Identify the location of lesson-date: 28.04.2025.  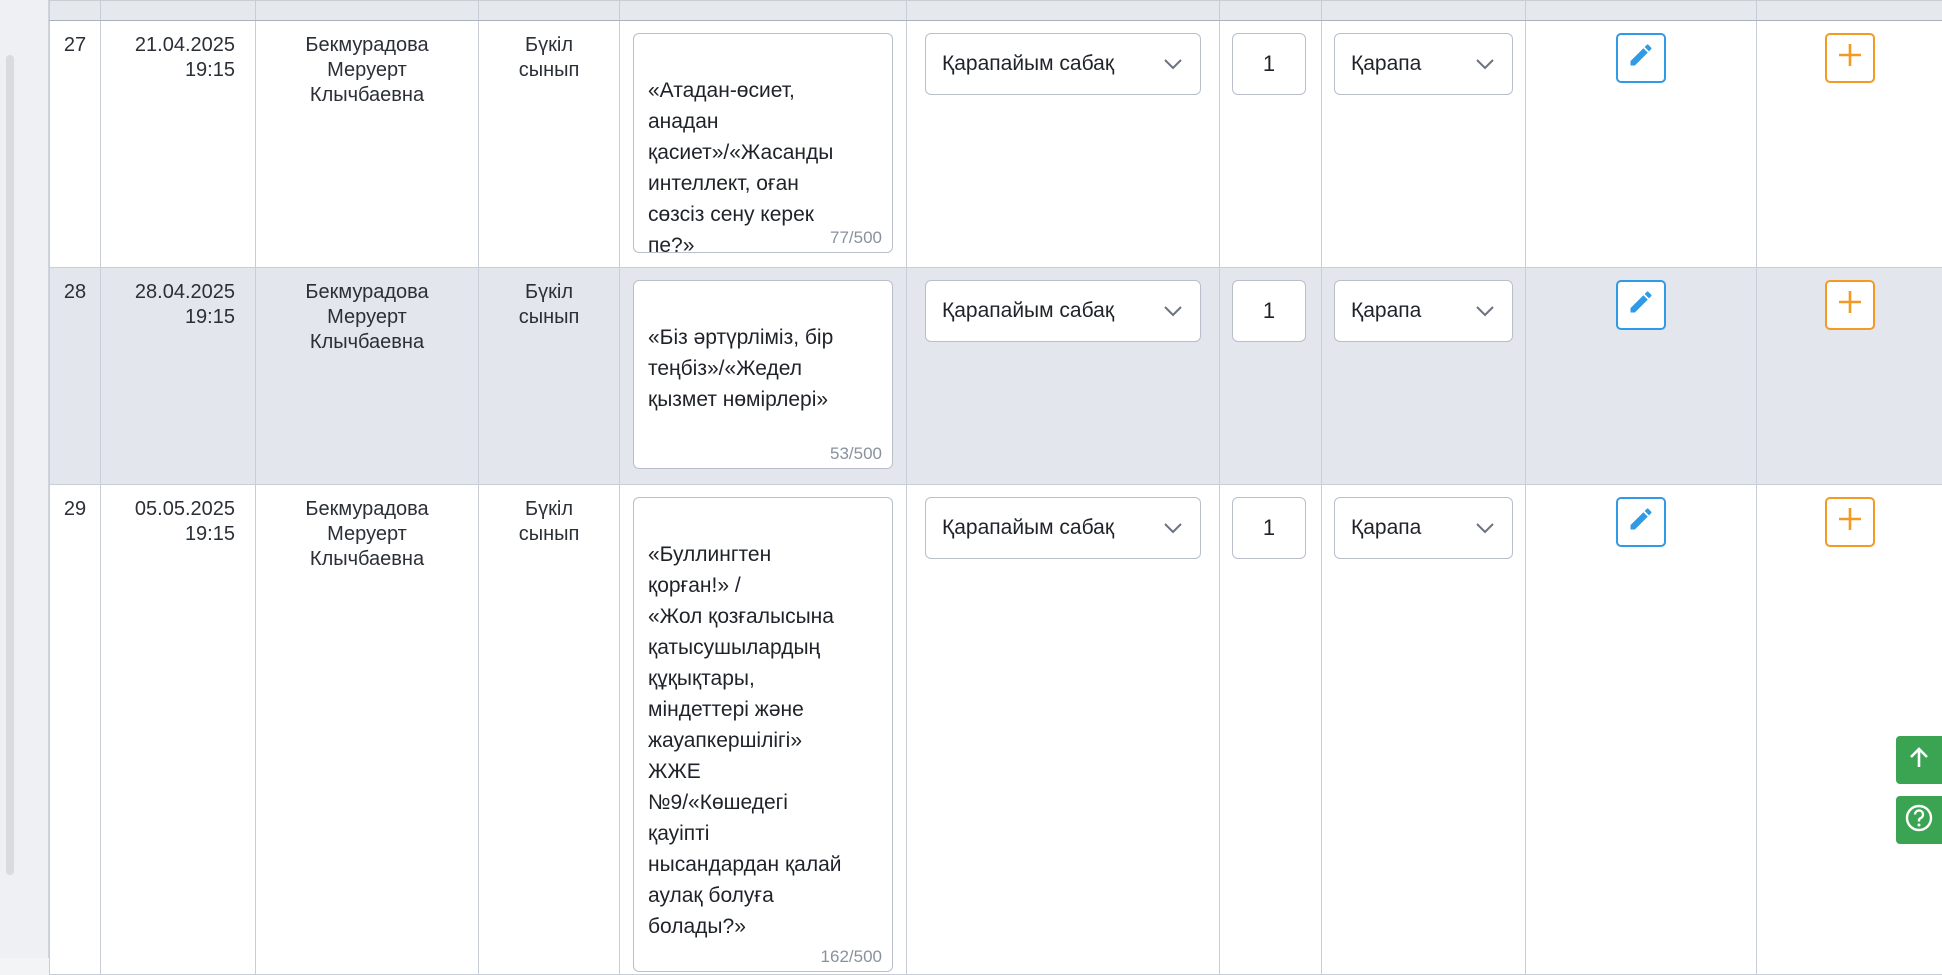
(168, 292).